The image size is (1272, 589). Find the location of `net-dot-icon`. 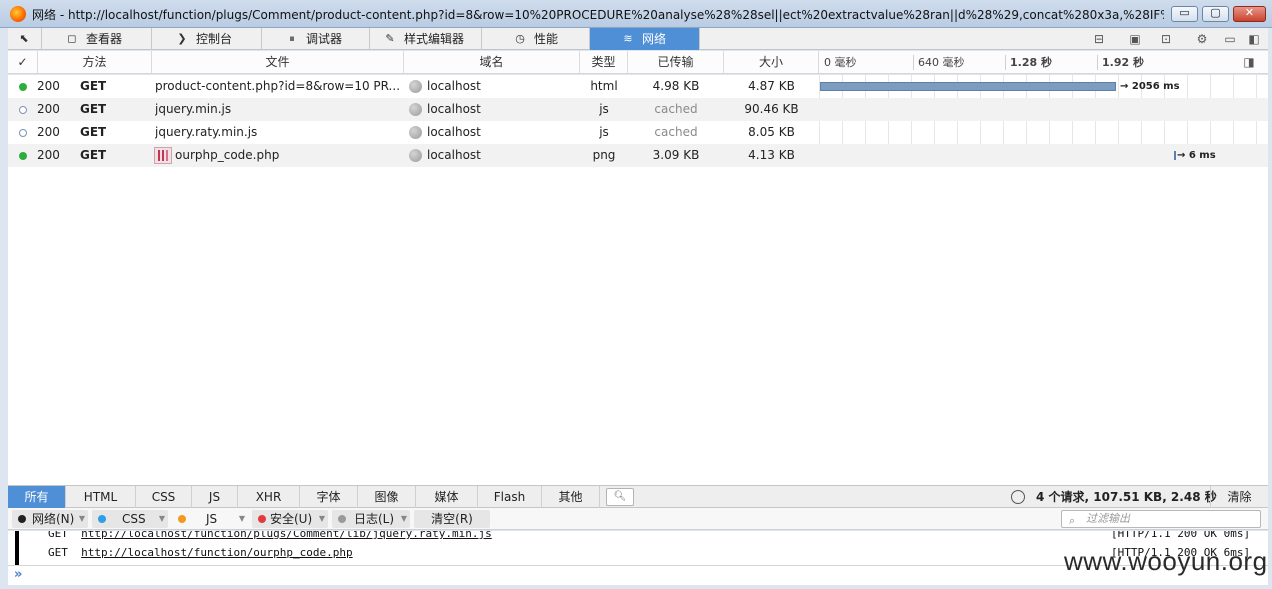

net-dot-icon is located at coordinates (22, 519).